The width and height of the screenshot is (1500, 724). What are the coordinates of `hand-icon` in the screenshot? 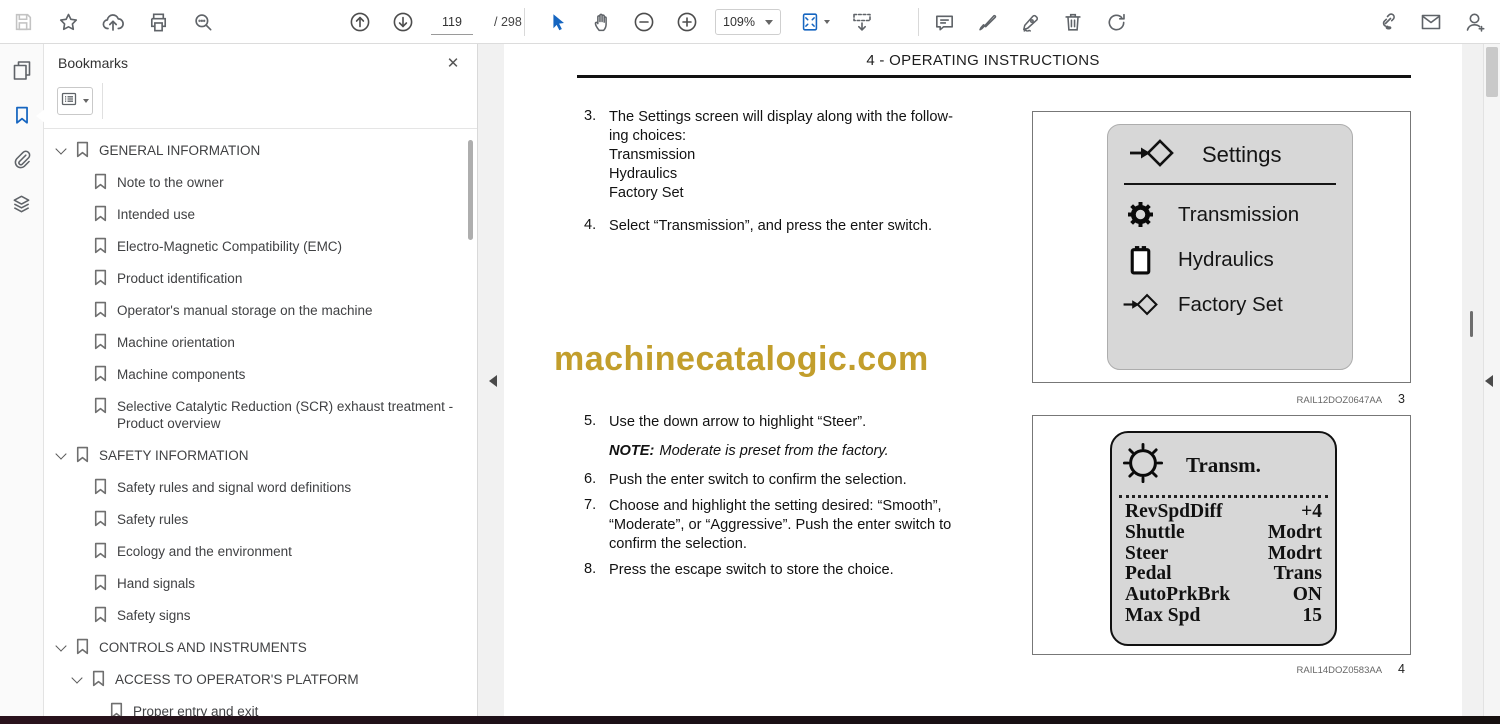 It's located at (601, 22).